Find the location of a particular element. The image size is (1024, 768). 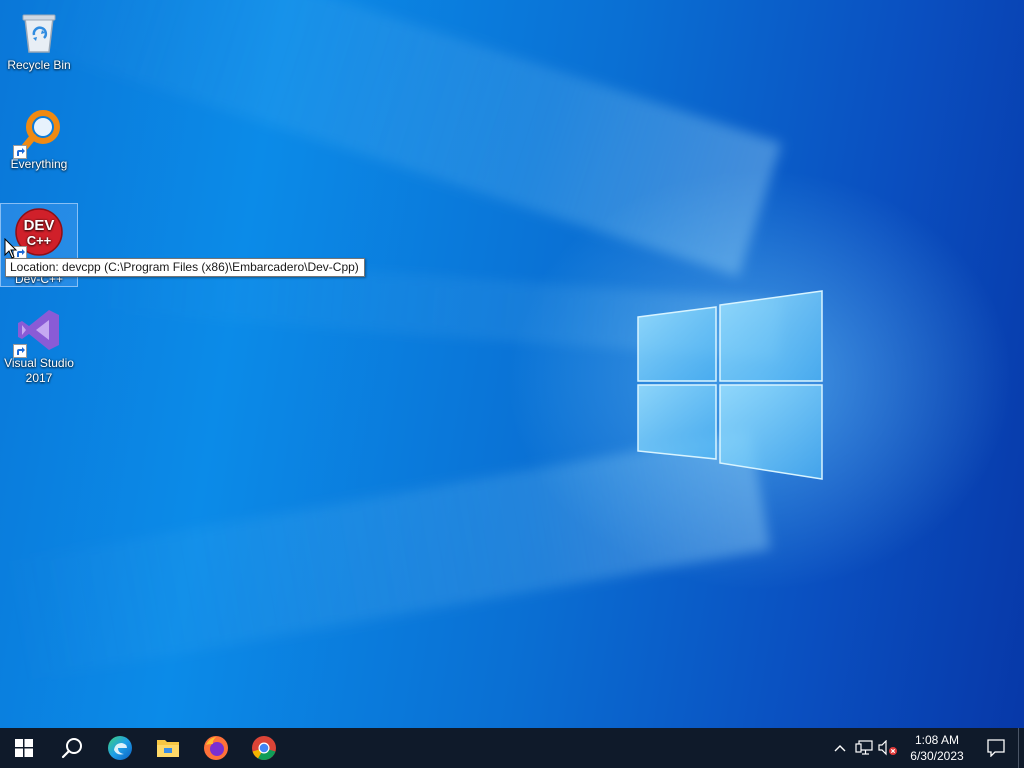

recycle-bin-icon is located at coordinates (39, 32).